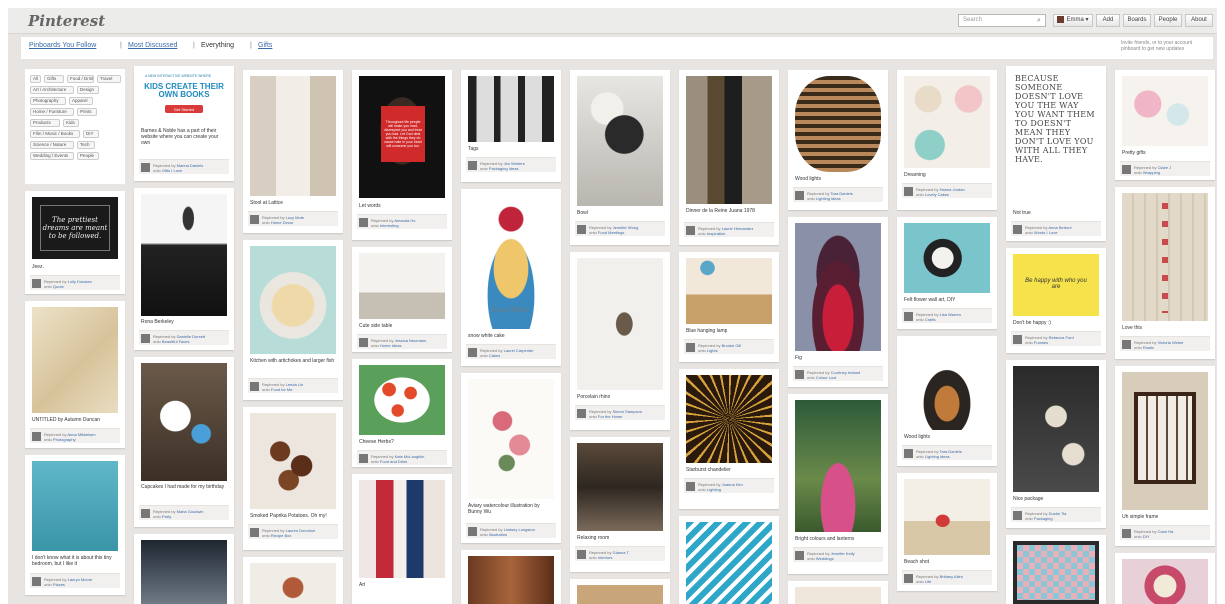 This screenshot has height=604, width=1225. I want to click on category-gifts: Gifts, so click(54, 79).